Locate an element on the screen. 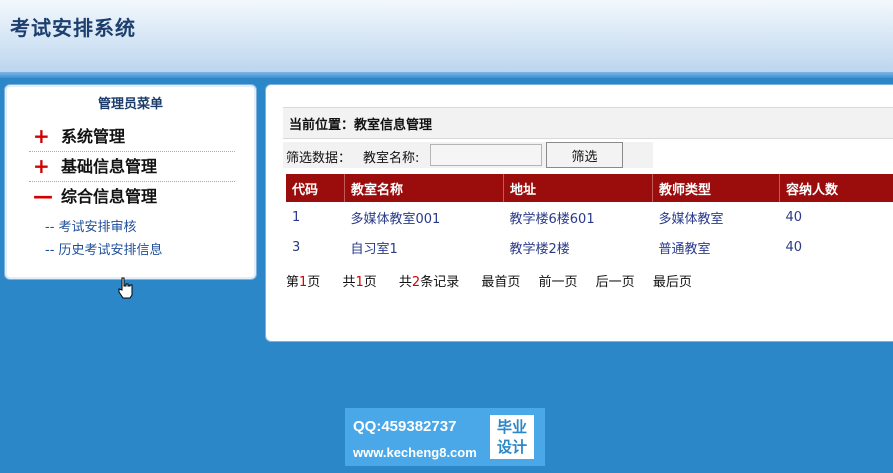 The width and height of the screenshot is (893, 473). classroom-name-label: 教室名称: is located at coordinates (391, 158).